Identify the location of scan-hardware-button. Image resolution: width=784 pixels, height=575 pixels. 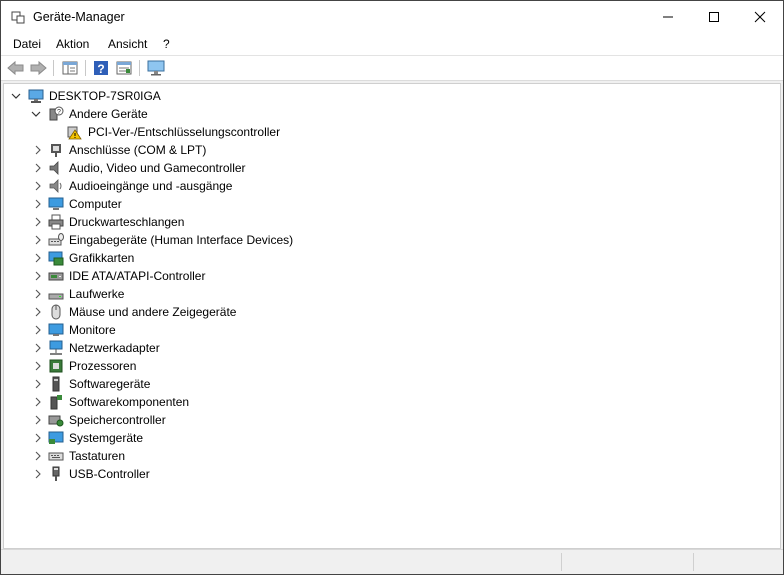
(156, 68).